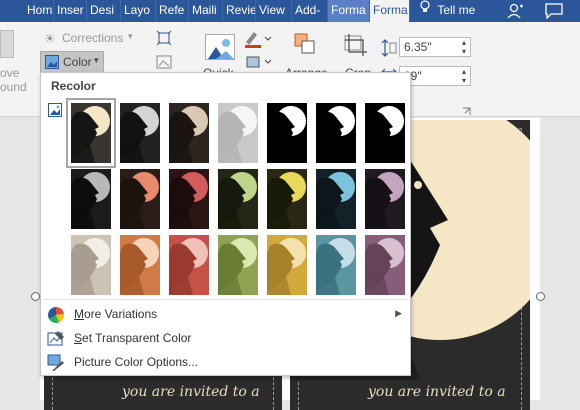 The height and width of the screenshot is (410, 580). What do you see at coordinates (164, 38) in the screenshot?
I see `compress-pictures-icon` at bounding box center [164, 38].